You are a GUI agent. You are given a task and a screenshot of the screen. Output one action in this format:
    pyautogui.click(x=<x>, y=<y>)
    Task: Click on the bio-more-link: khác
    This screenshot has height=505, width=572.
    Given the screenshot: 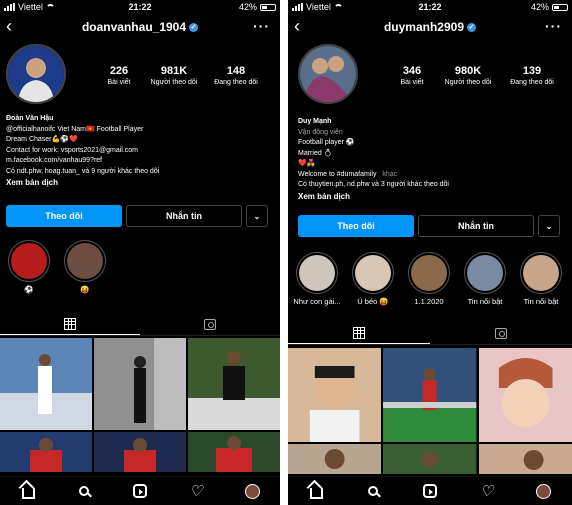 What is the action you would take?
    pyautogui.click(x=389, y=174)
    